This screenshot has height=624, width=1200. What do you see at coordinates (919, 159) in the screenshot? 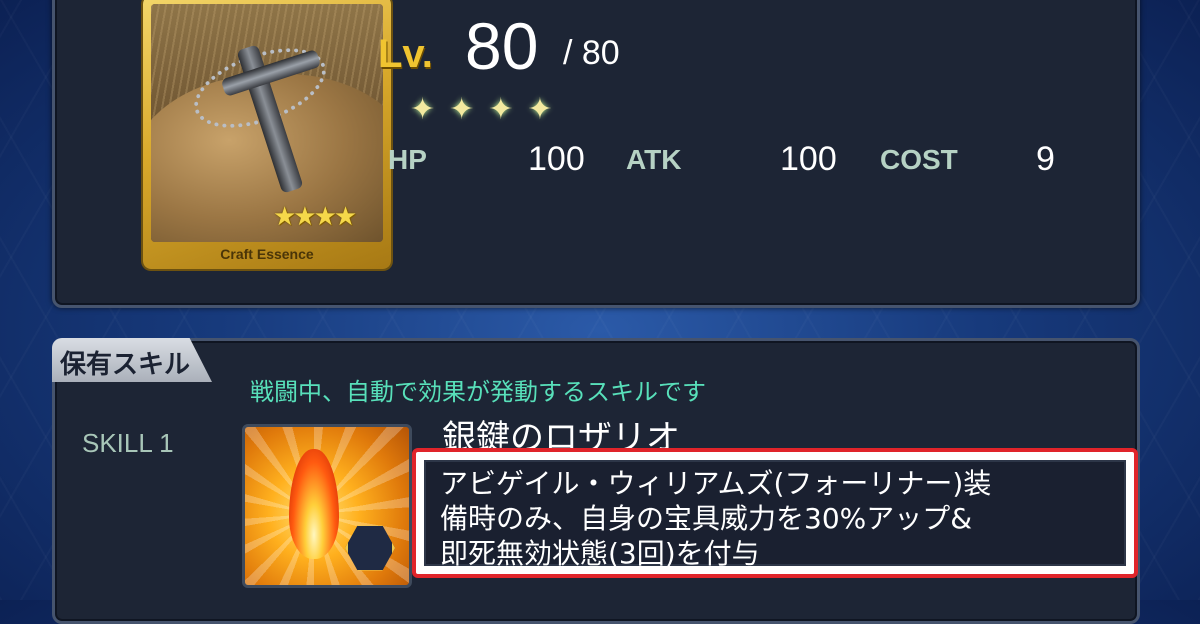
I see `cost-label: COST` at bounding box center [919, 159].